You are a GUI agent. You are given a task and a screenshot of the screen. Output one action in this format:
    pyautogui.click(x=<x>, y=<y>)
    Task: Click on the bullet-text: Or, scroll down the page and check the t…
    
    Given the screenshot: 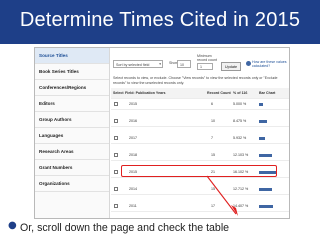 What is the action you would take?
    pyautogui.click(x=125, y=228)
    